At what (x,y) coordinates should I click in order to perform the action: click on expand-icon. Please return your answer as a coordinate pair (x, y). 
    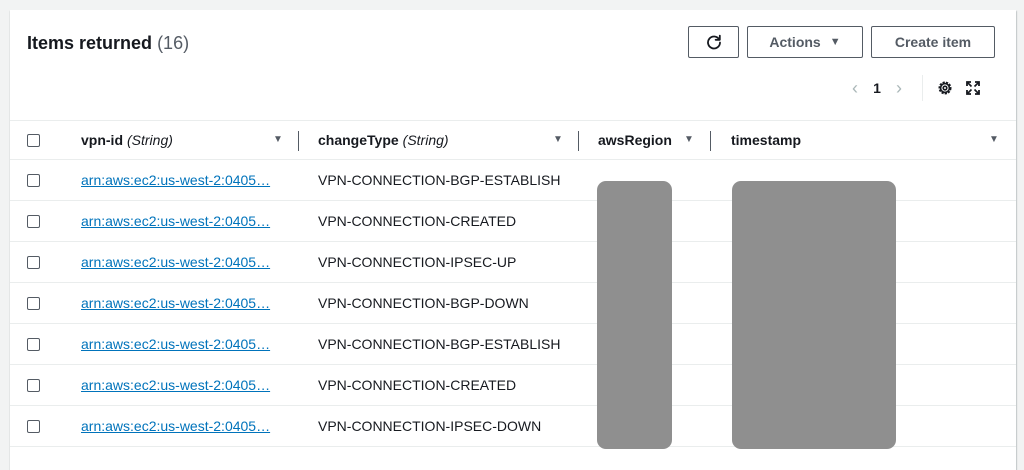
    Looking at the image, I should click on (973, 88).